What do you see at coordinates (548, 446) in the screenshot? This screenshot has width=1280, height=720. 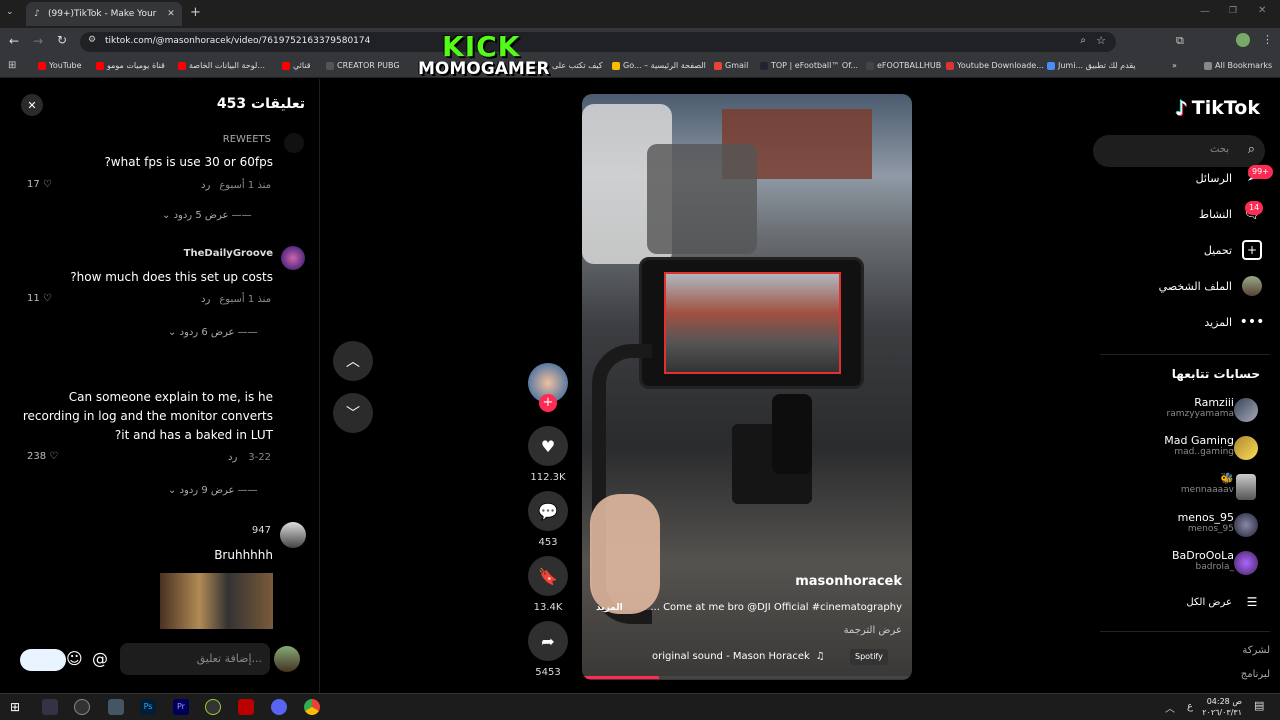 I see `like-button: ♥` at bounding box center [548, 446].